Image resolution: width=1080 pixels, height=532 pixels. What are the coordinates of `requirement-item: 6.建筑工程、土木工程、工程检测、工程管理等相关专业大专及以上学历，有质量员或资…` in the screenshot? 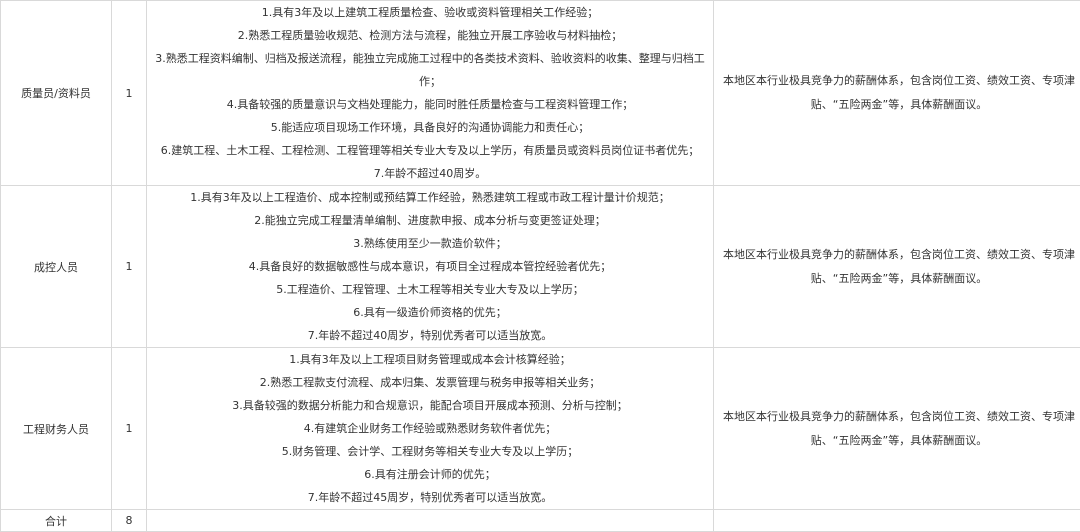 It's located at (430, 150).